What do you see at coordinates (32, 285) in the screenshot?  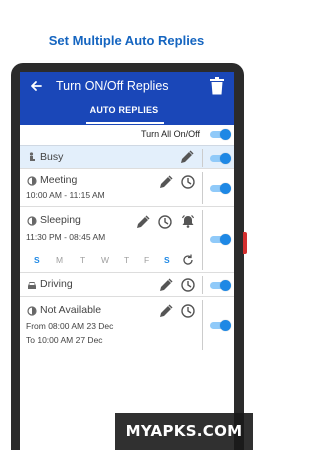 I see `car-icon` at bounding box center [32, 285].